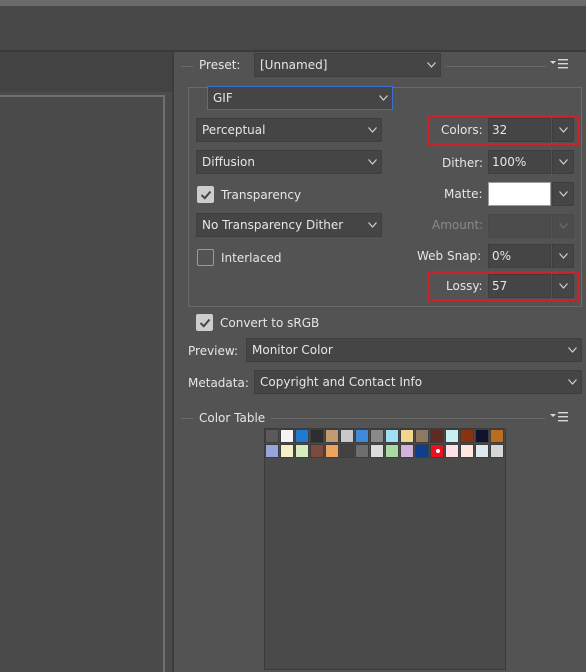  I want to click on lossy-dropdown-button, so click(563, 286).